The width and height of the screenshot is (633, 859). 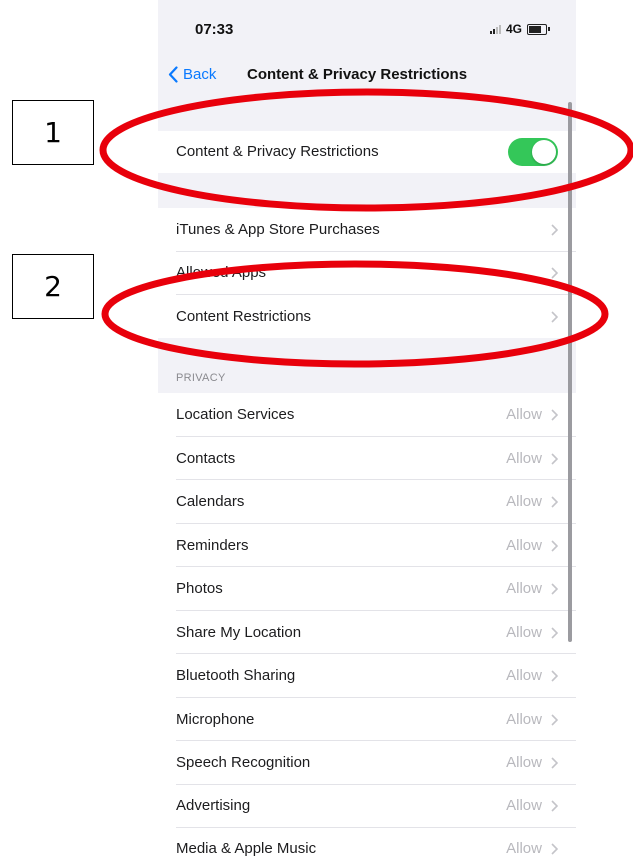 What do you see at coordinates (215, 719) in the screenshot?
I see `row-label: Microphone` at bounding box center [215, 719].